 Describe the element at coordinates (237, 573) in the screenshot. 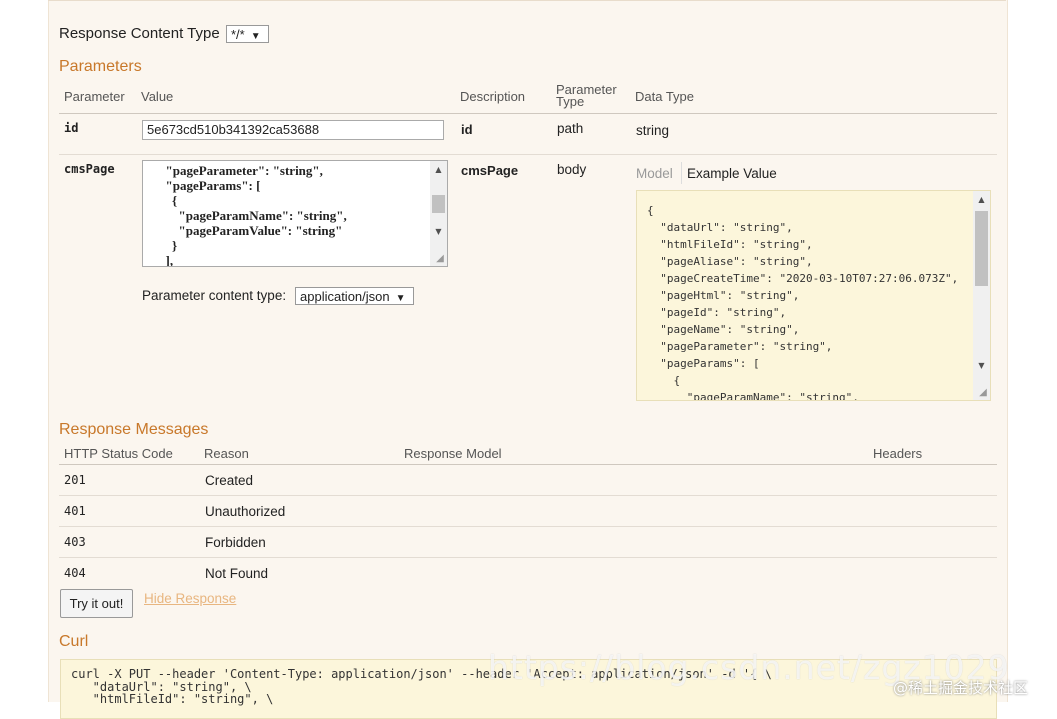

I see `reason-404: Not Found` at that location.